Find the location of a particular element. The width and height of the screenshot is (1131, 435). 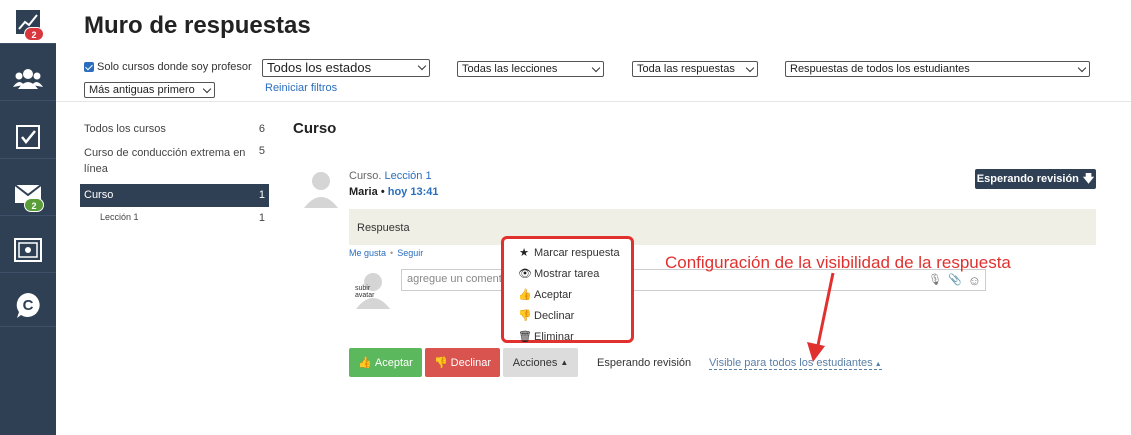

upload-avatar-label: subir avatar is located at coordinates (370, 292).